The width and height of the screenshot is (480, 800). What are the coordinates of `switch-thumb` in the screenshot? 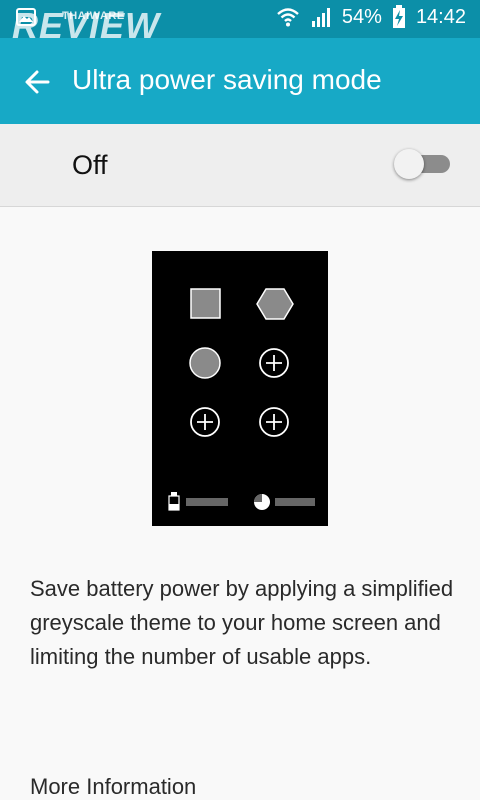 It's located at (409, 164).